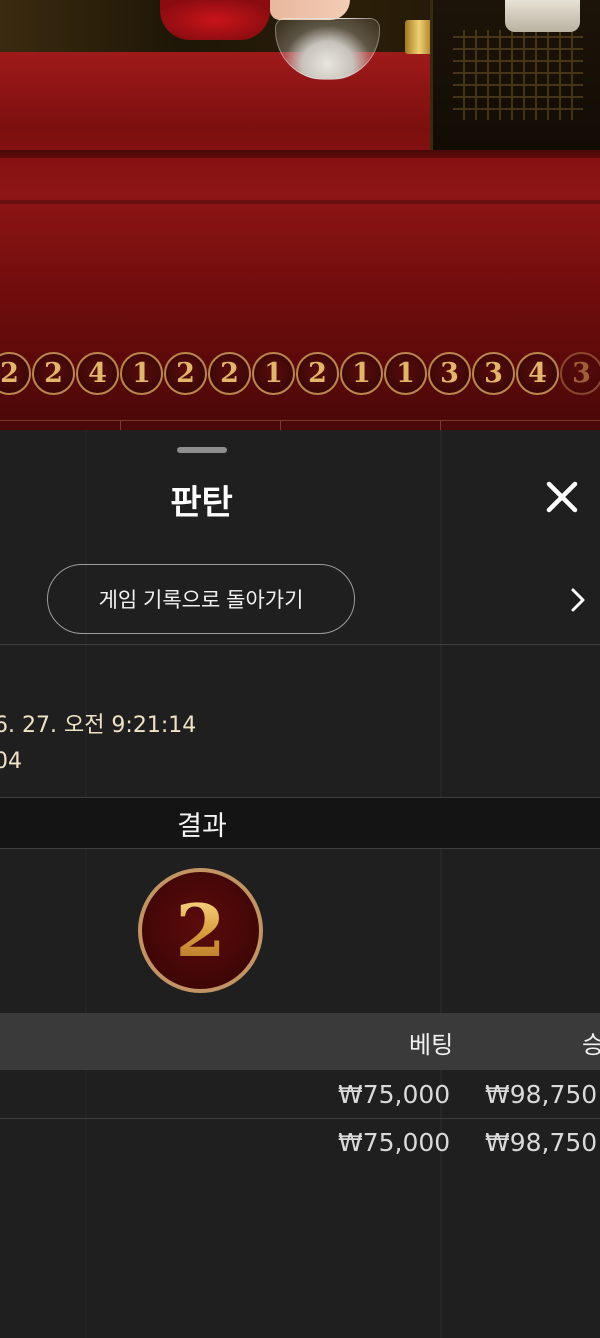  Describe the element at coordinates (201, 503) in the screenshot. I see `sheet-title: 판탄` at that location.